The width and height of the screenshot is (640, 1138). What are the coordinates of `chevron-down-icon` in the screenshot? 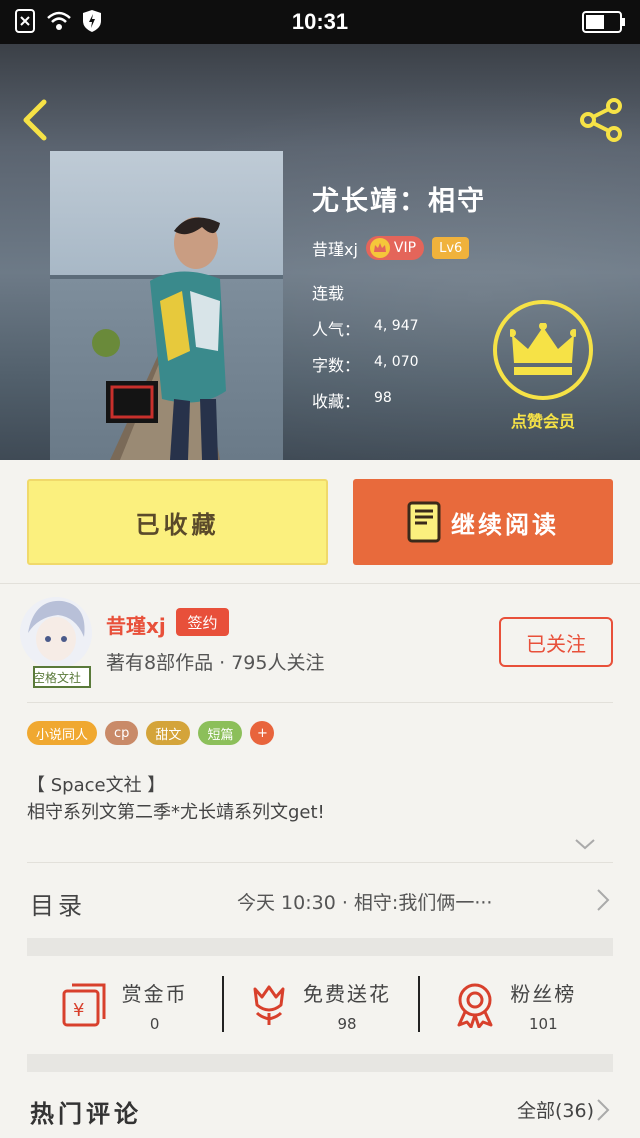 It's located at (585, 844).